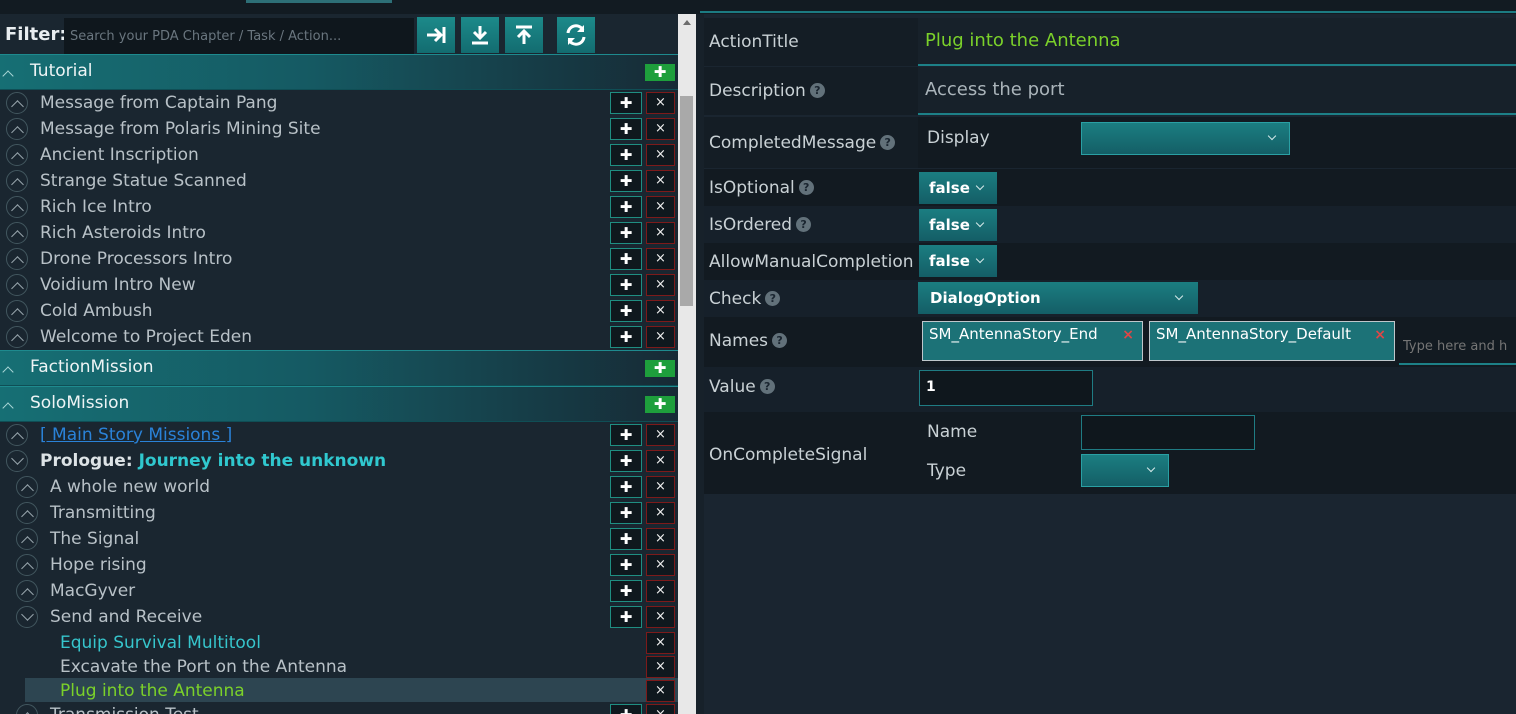 The height and width of the screenshot is (714, 1516). What do you see at coordinates (1217, 91) in the screenshot?
I see `description-input: Access the port` at bounding box center [1217, 91].